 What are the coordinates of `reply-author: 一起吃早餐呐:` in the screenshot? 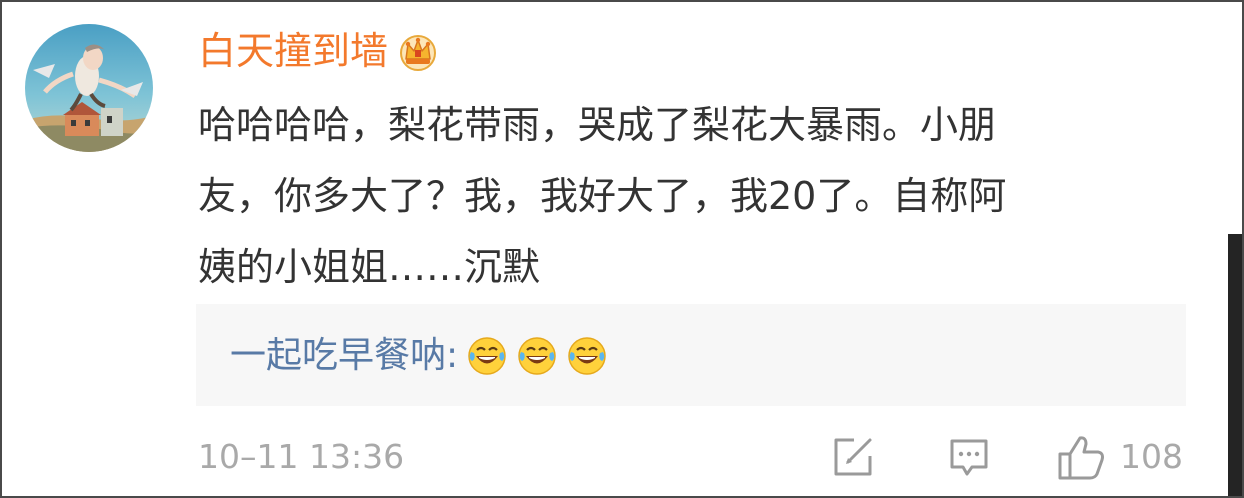 It's located at (344, 356).